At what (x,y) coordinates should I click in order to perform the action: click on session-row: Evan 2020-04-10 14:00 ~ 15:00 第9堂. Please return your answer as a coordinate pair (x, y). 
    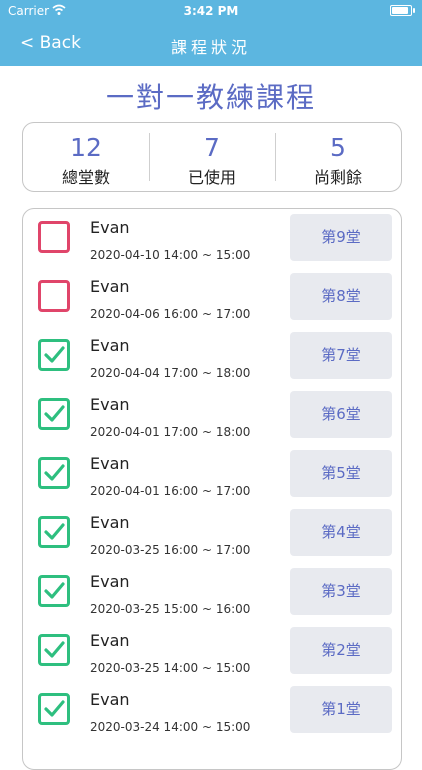
    Looking at the image, I should click on (212, 238).